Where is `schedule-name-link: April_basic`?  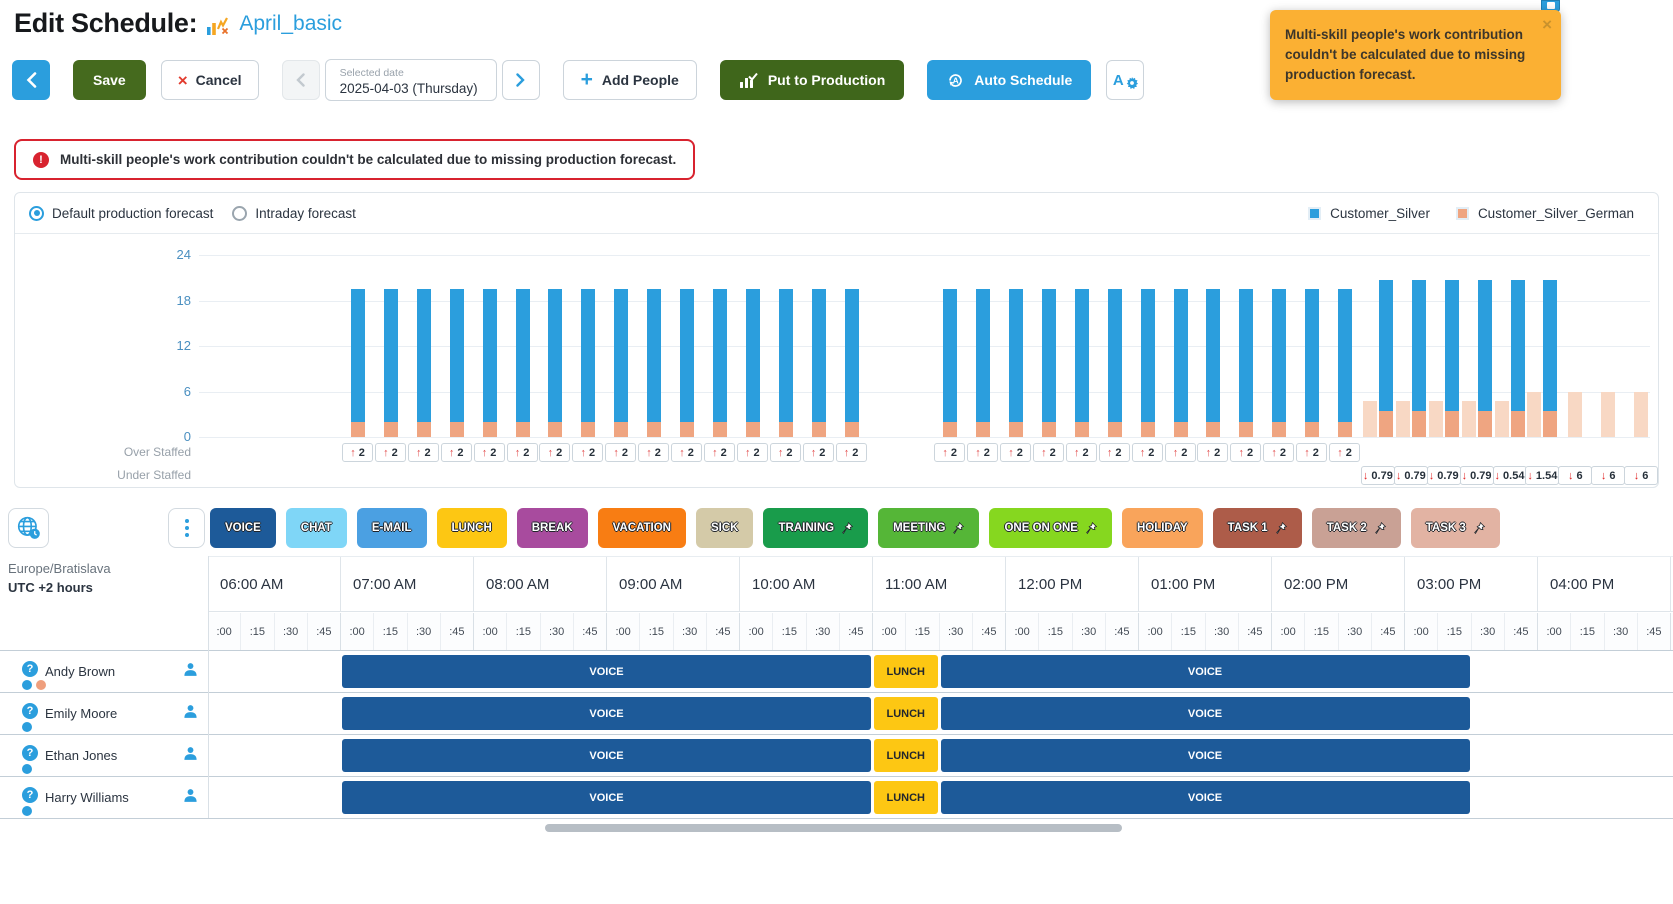 schedule-name-link: April_basic is located at coordinates (290, 24).